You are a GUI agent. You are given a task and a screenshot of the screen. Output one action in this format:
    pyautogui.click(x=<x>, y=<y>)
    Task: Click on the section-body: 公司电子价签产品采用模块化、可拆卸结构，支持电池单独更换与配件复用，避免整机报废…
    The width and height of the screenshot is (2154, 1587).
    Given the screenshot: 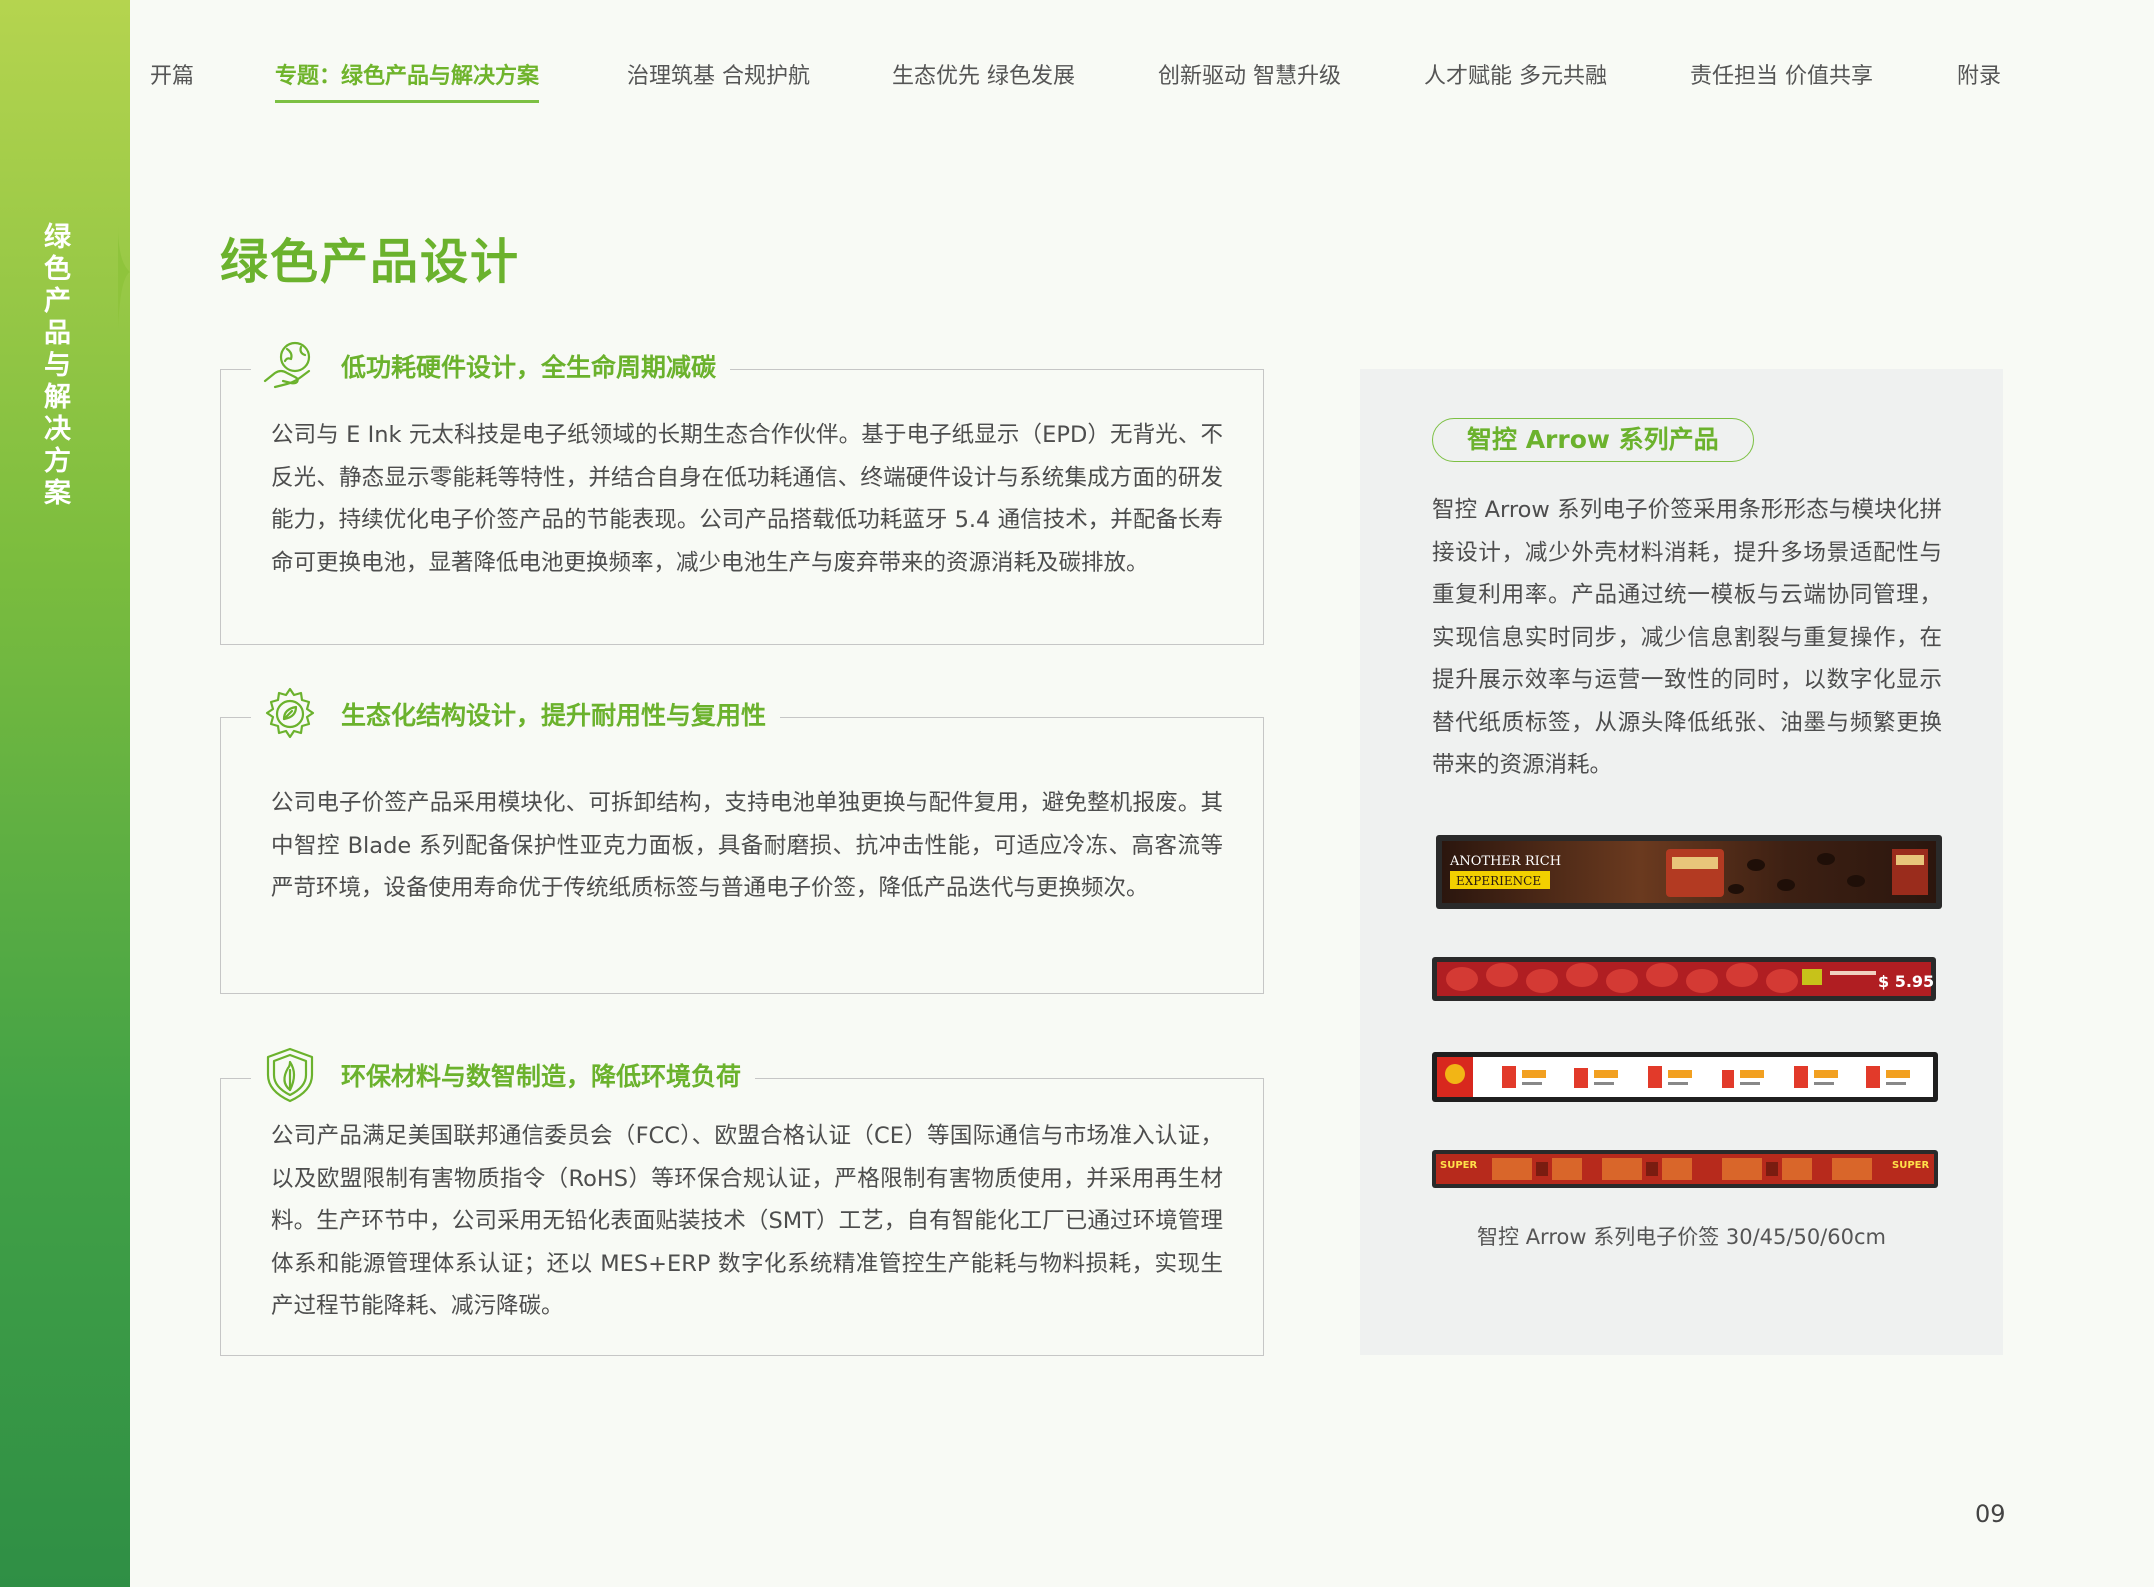 What is the action you would take?
    pyautogui.click(x=747, y=845)
    